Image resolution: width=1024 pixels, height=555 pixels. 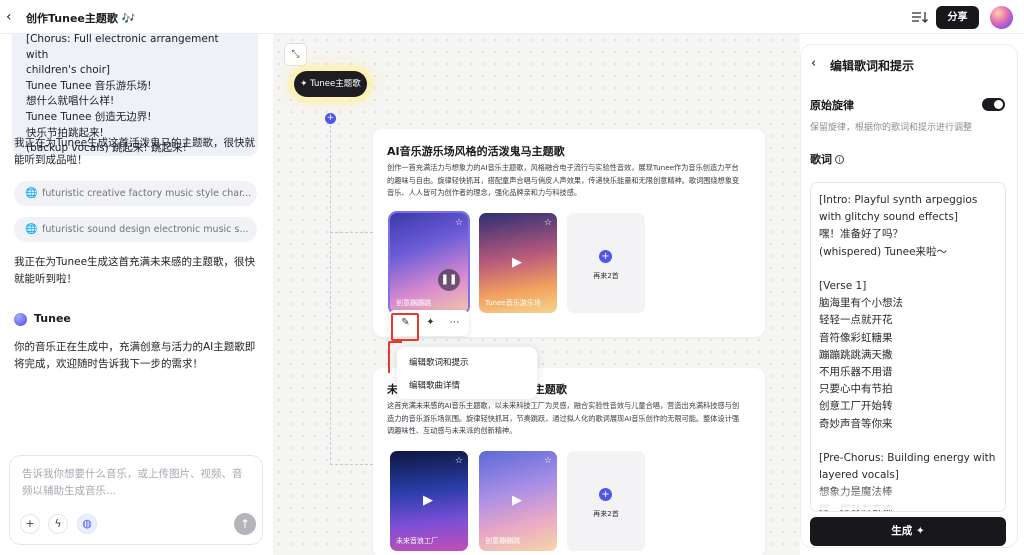 What do you see at coordinates (135, 151) in the screenshot?
I see `assistant-message: 我正在为Tunee生成这首活泼鬼马的主题歌，很快就能听到成品啦！` at bounding box center [135, 151].